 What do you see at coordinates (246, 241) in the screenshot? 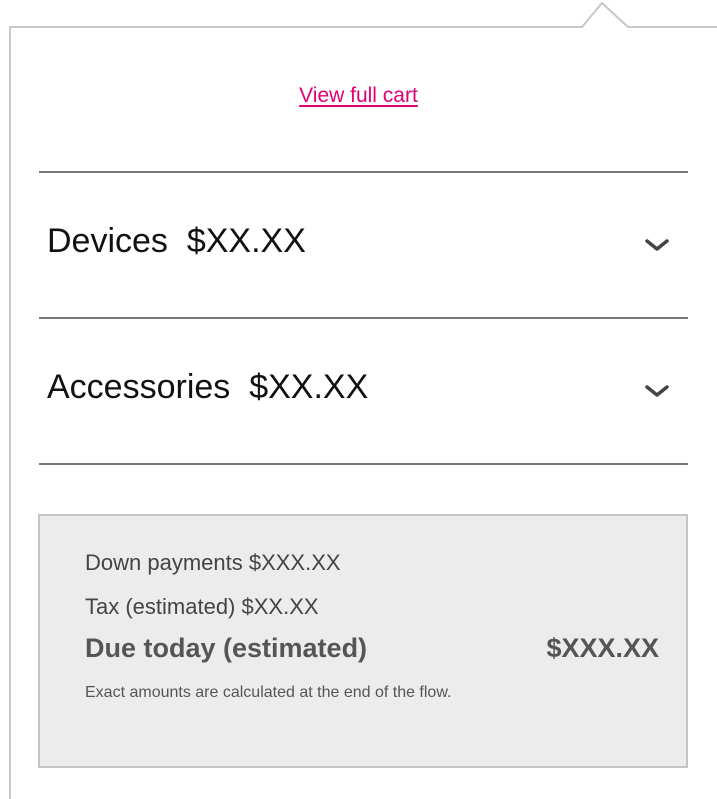
I see `devices-amount: $XX.XX` at bounding box center [246, 241].